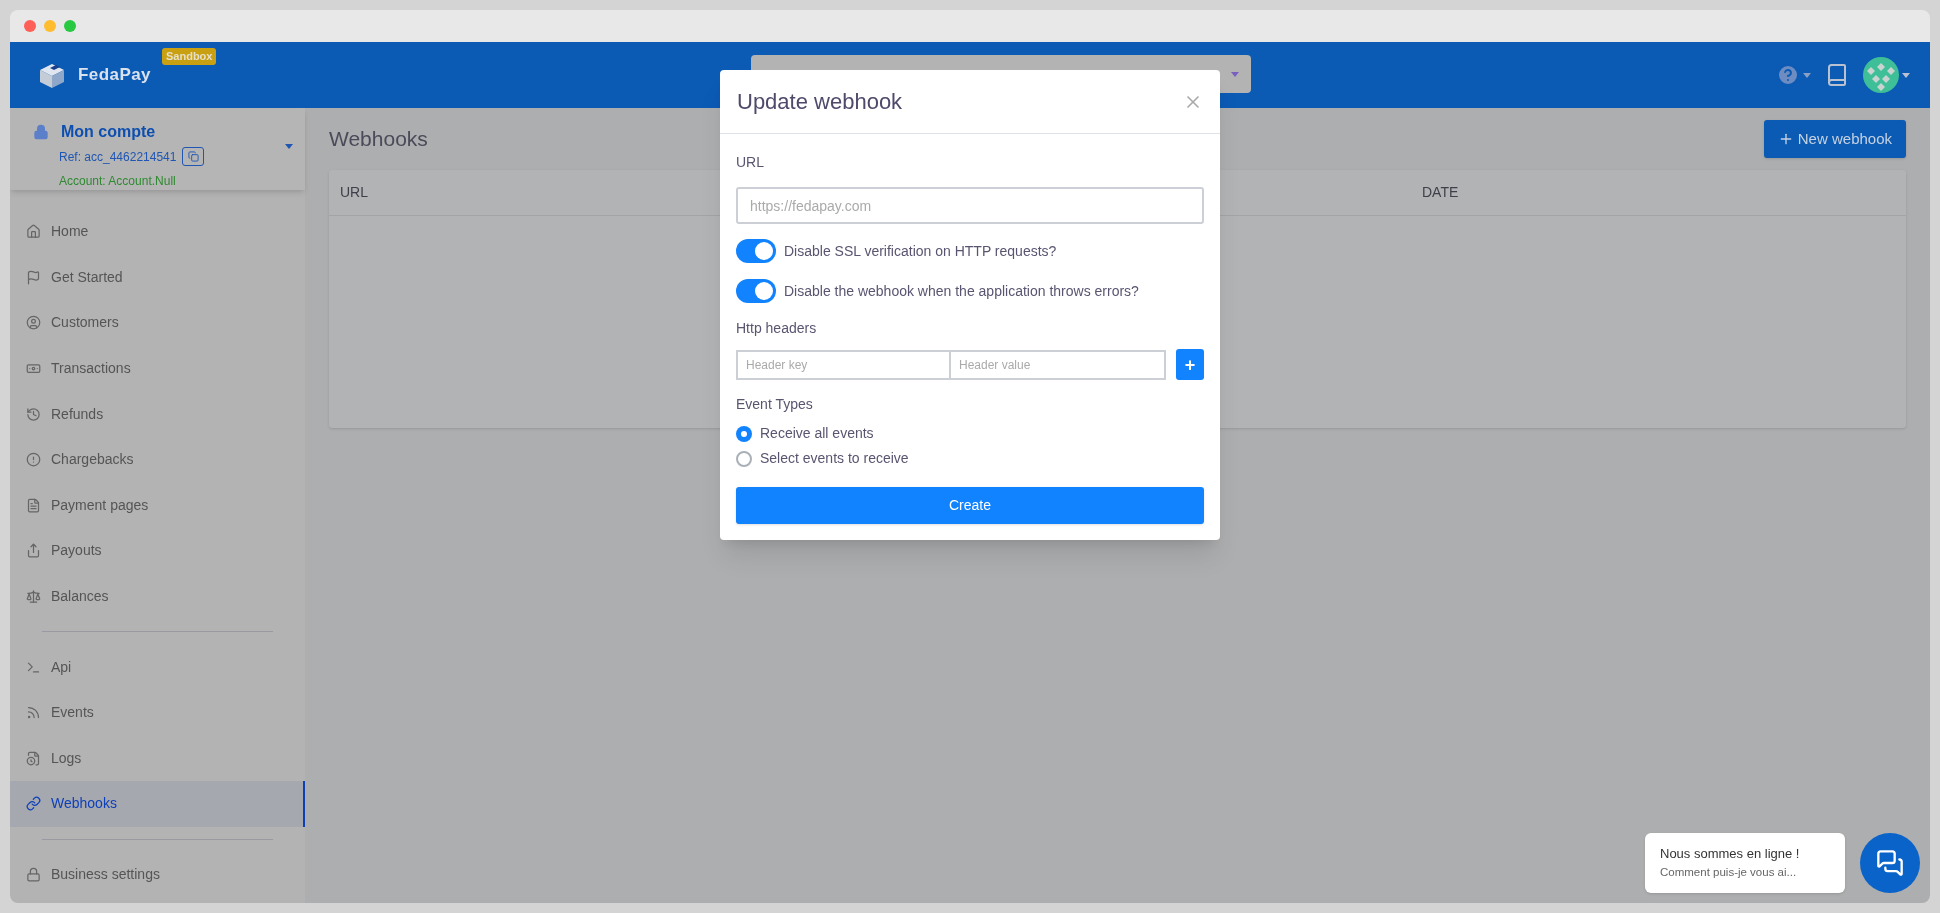  Describe the element at coordinates (970, 505) in the screenshot. I see `create-button: Create` at that location.